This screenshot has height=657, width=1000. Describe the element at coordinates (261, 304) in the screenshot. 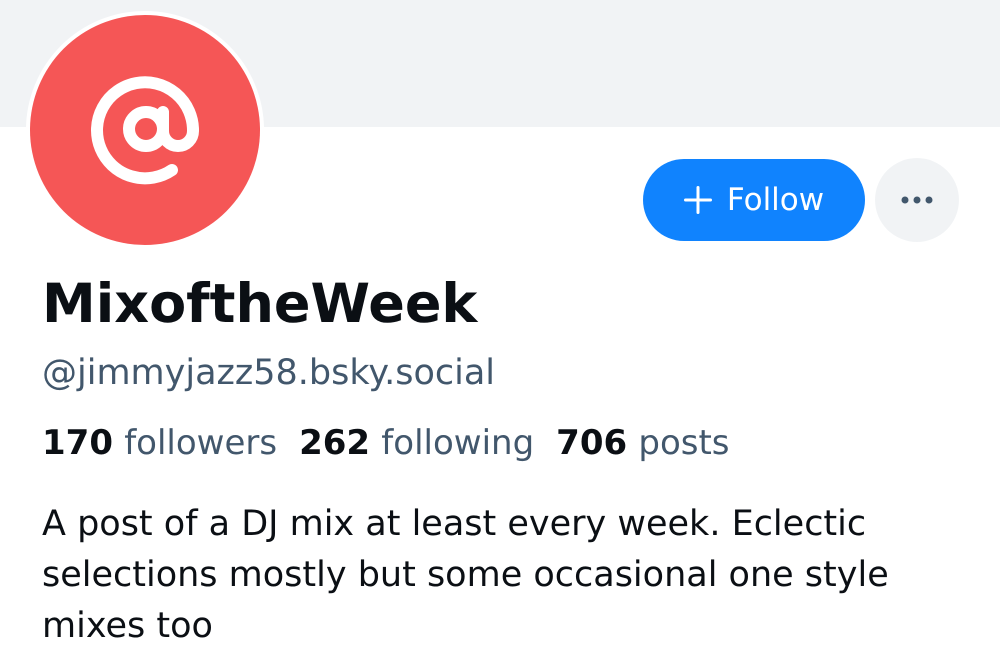

I see `display-name: MixoftheWeek` at that location.